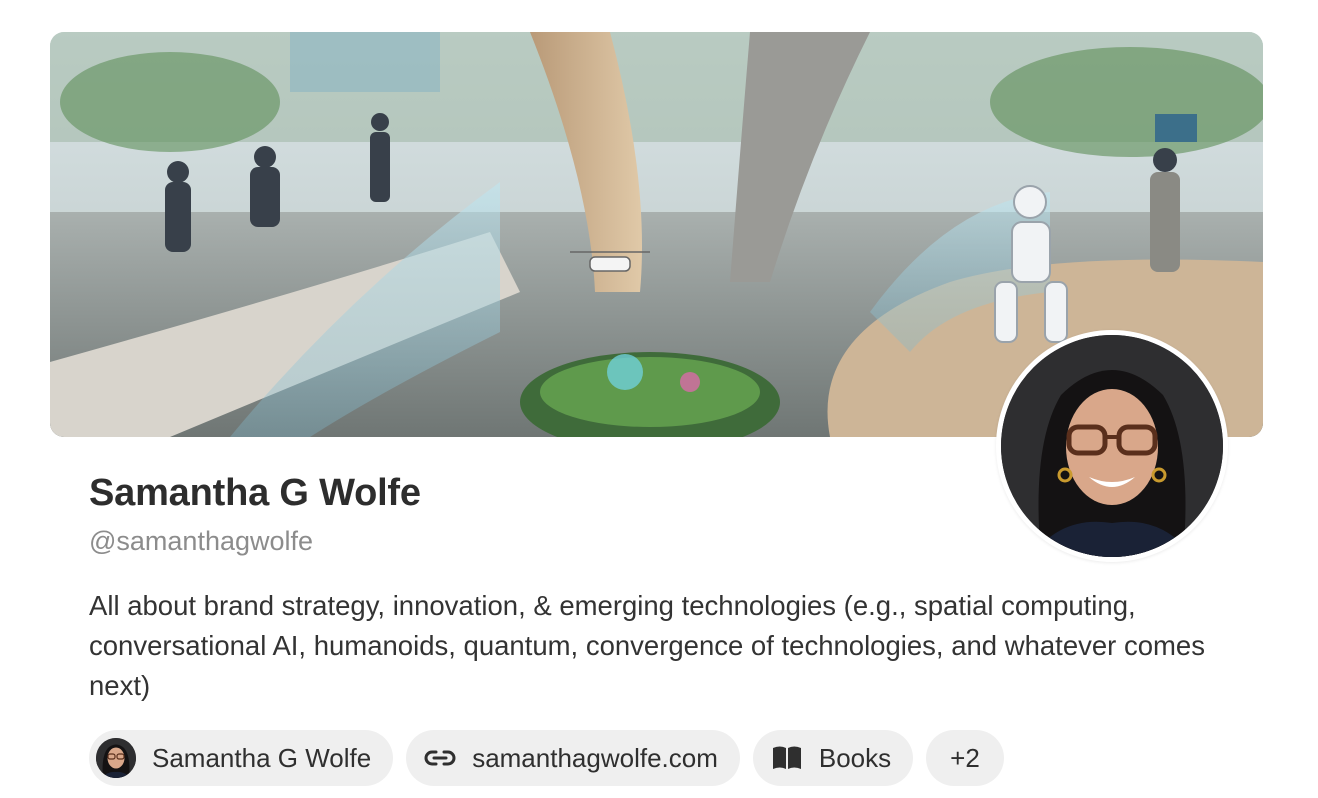 Image resolution: width=1318 pixels, height=798 pixels. I want to click on profile-name: Samantha G Wolfe, so click(255, 493).